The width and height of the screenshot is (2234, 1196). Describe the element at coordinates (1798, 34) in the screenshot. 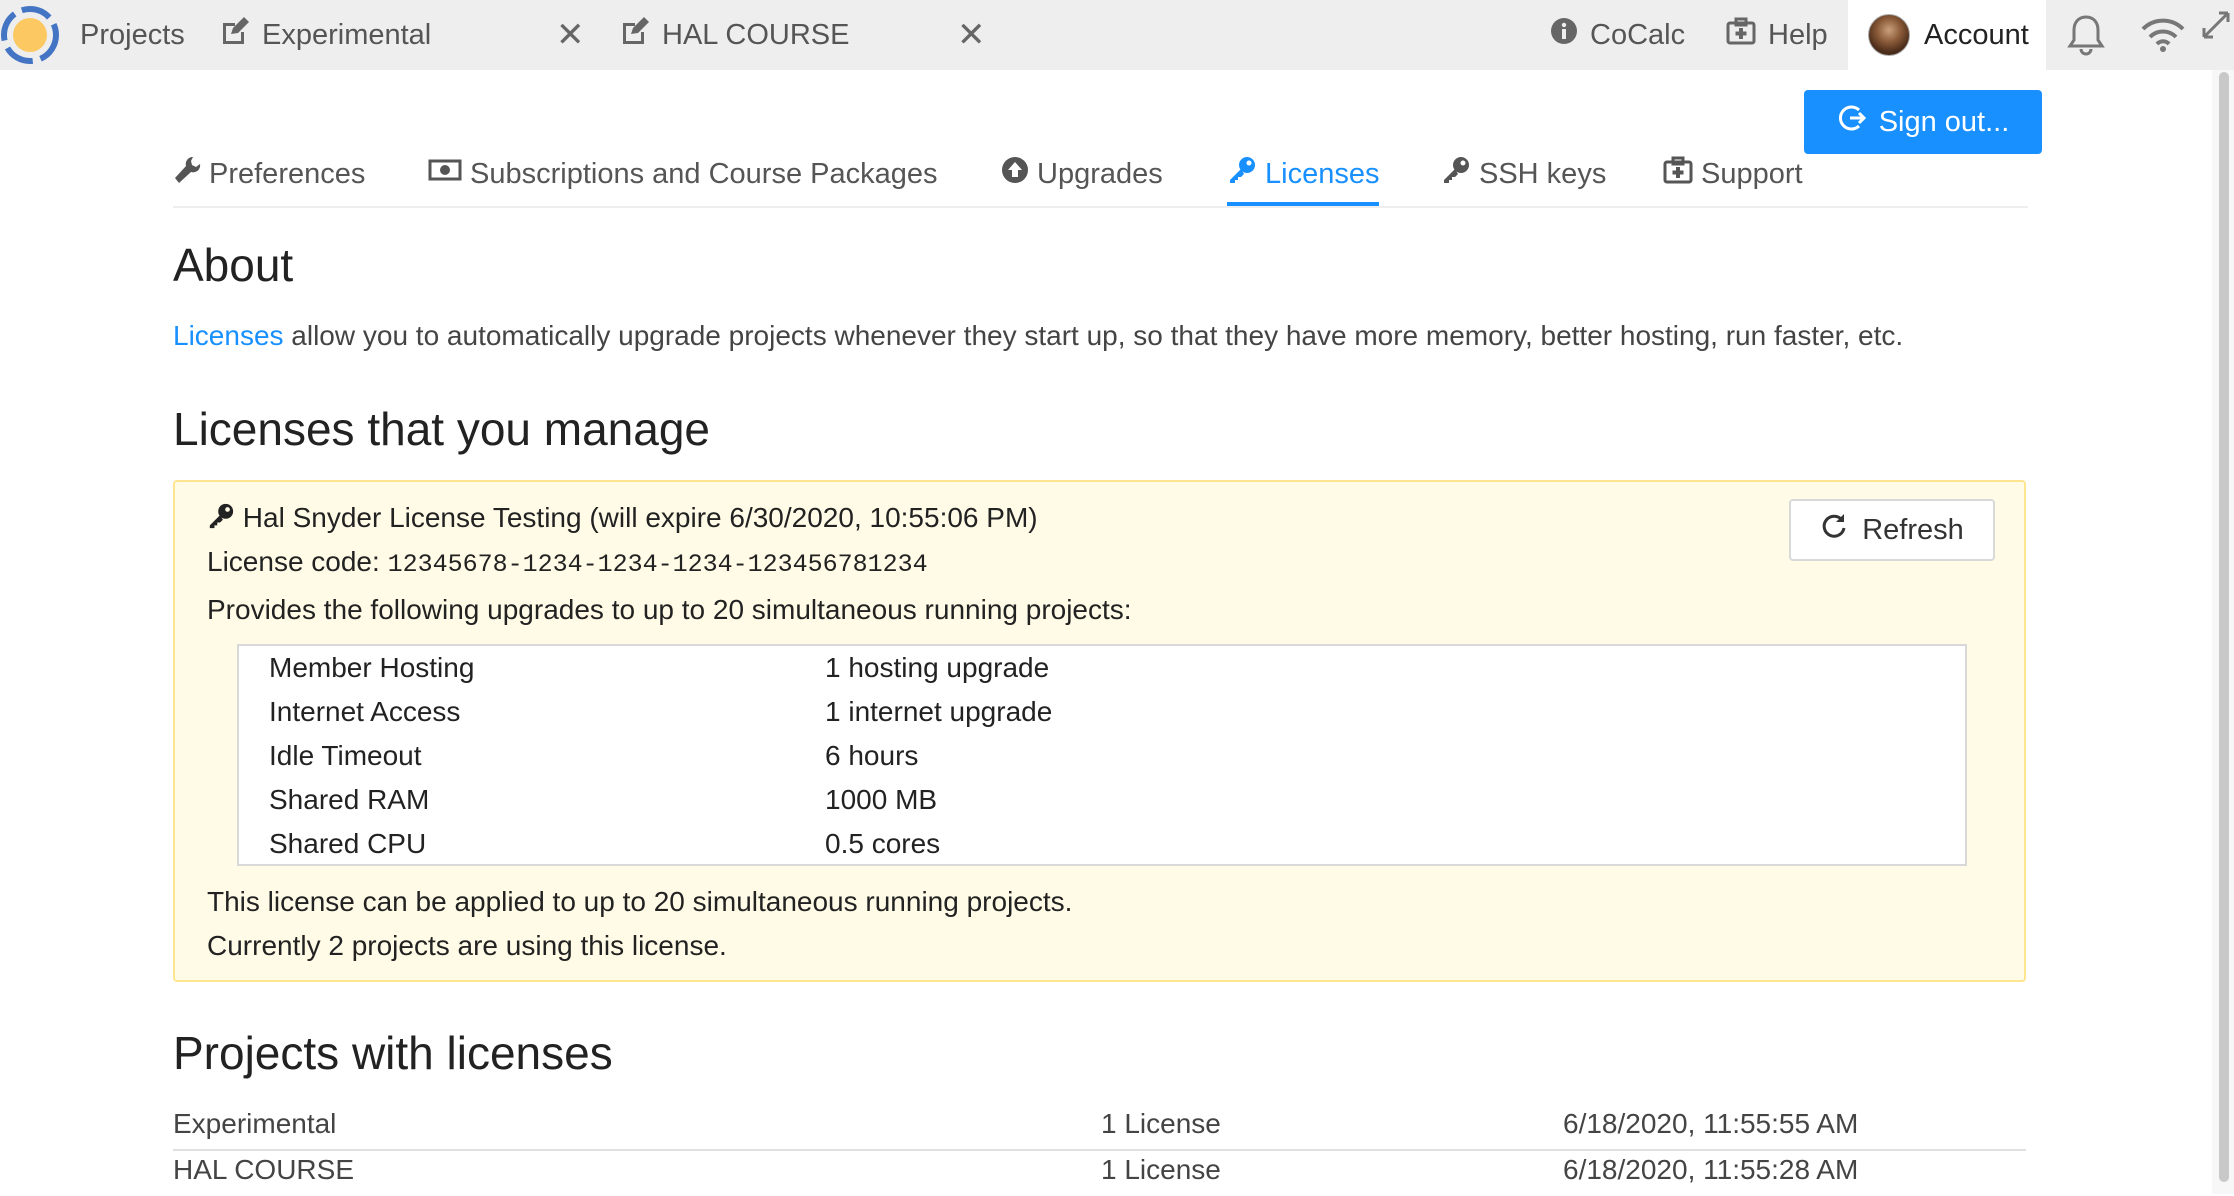

I see `help-label: Help` at that location.